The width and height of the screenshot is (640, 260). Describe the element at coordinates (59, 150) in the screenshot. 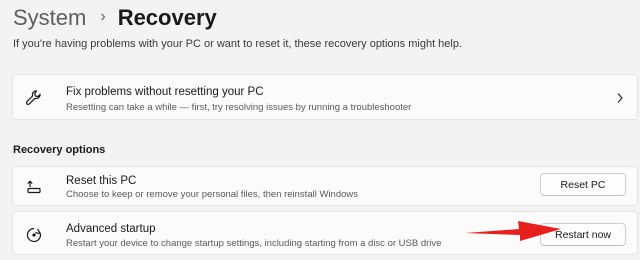

I see `recovery-options-heading: Recovery options` at that location.